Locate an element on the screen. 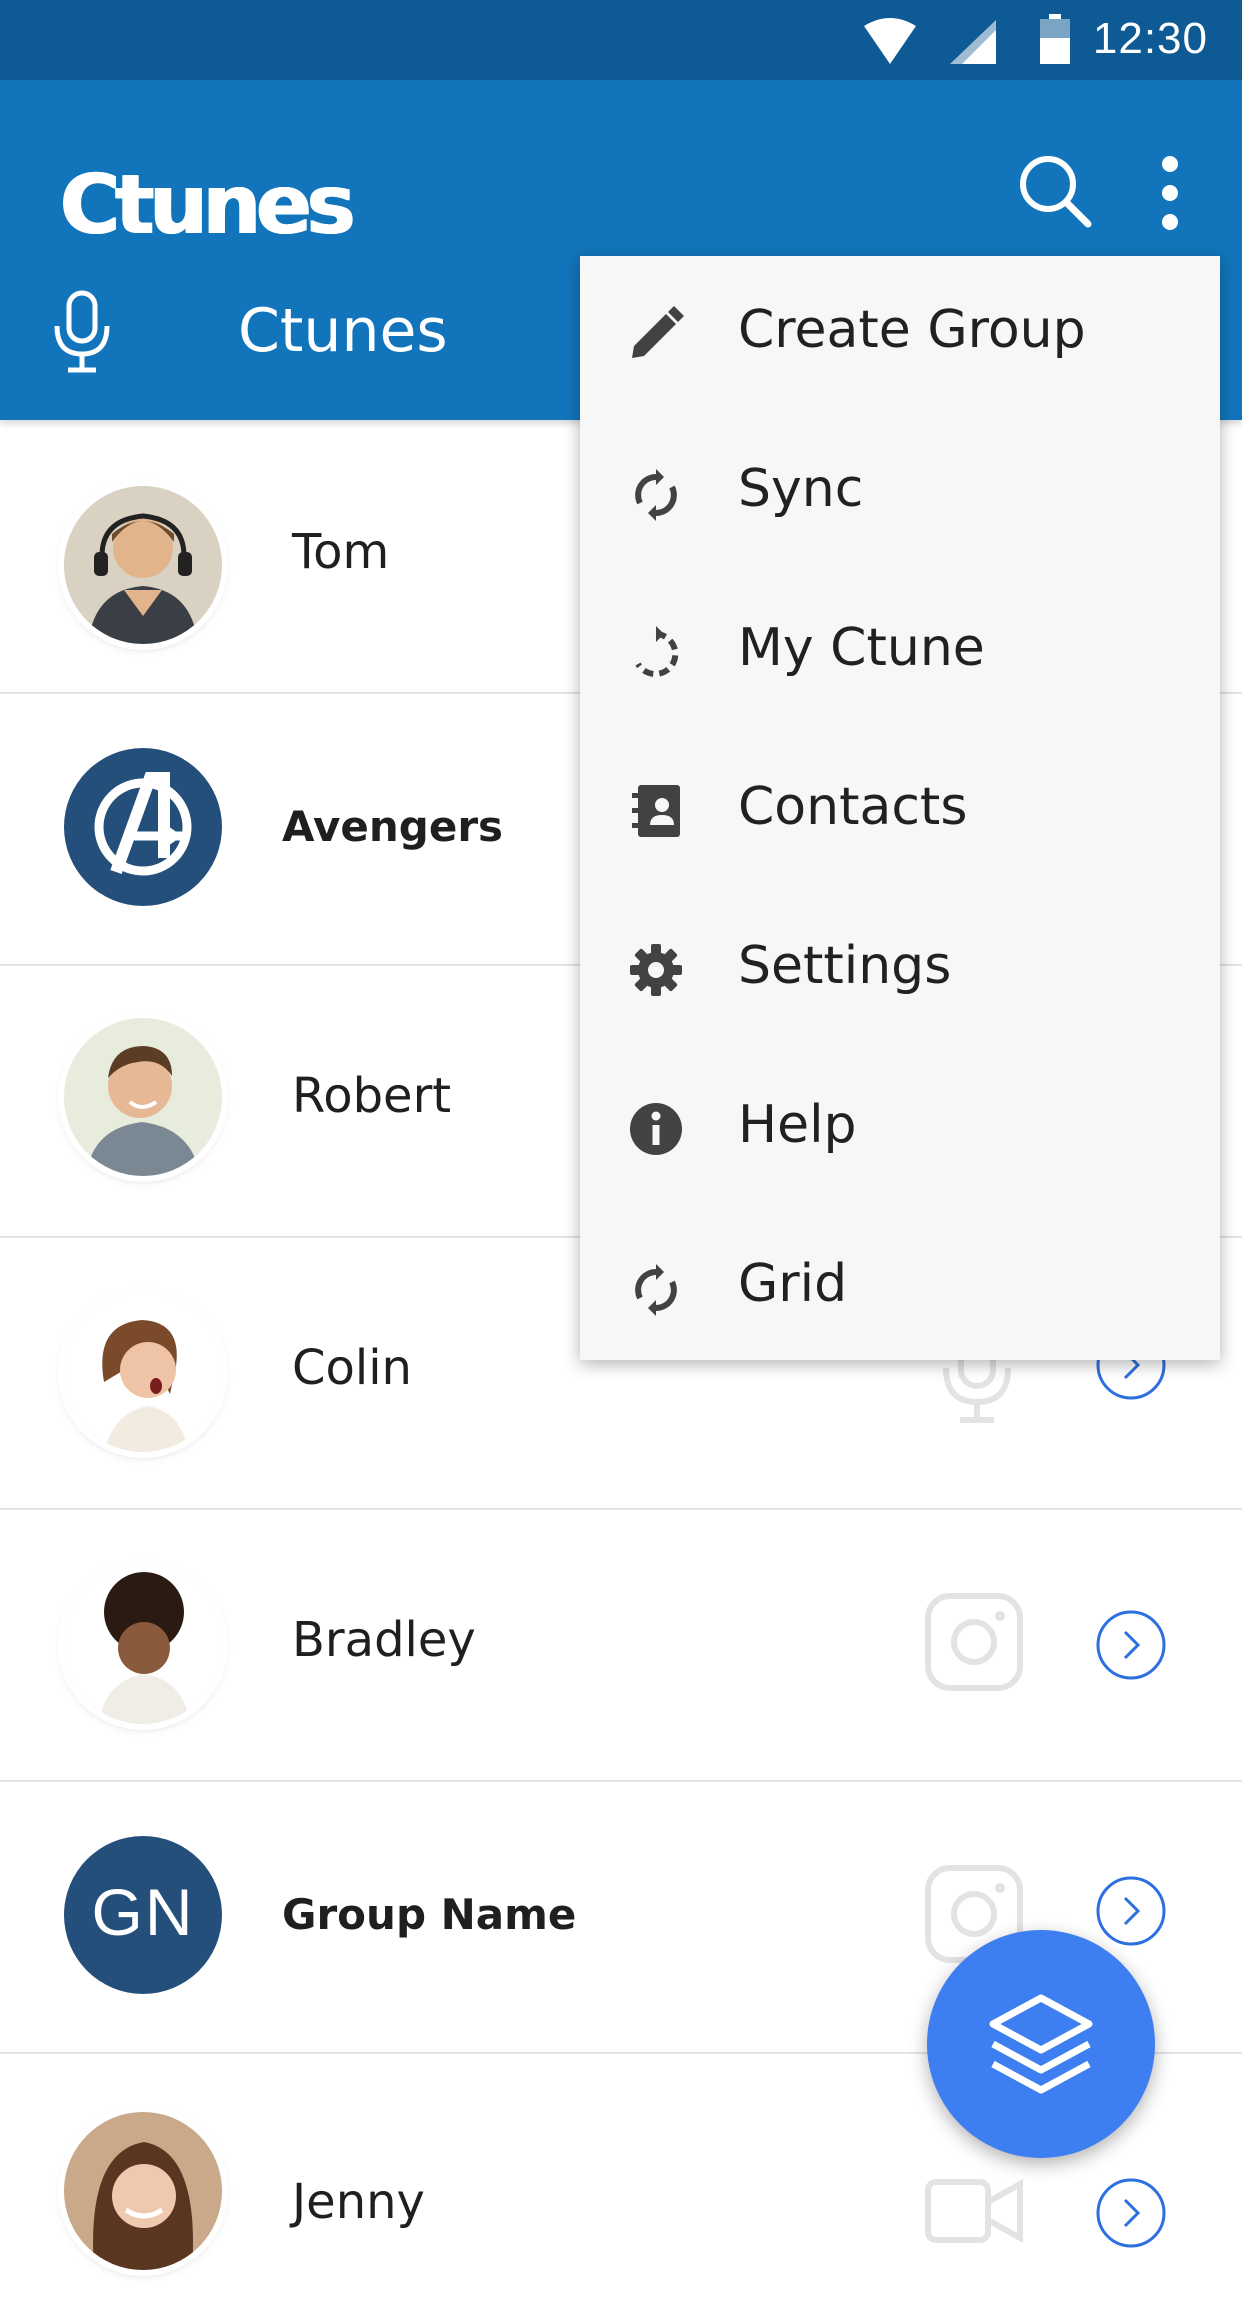 The width and height of the screenshot is (1242, 2324). menu-item-contacts: Contacts is located at coordinates (900, 812).